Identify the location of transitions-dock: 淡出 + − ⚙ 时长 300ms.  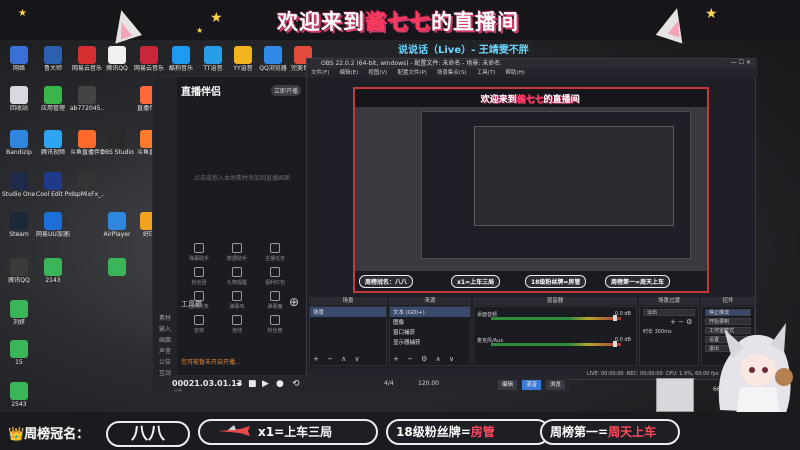
(669, 336).